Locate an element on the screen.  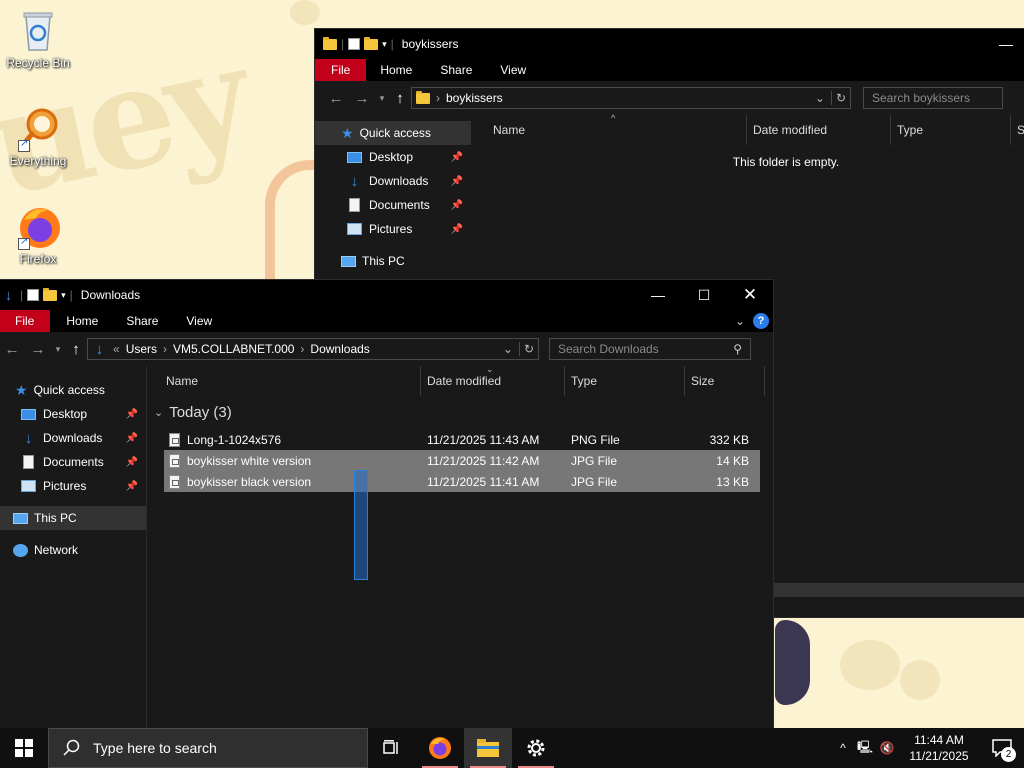
breadcrumb-folder: boykissers is located at coordinates (474, 98).